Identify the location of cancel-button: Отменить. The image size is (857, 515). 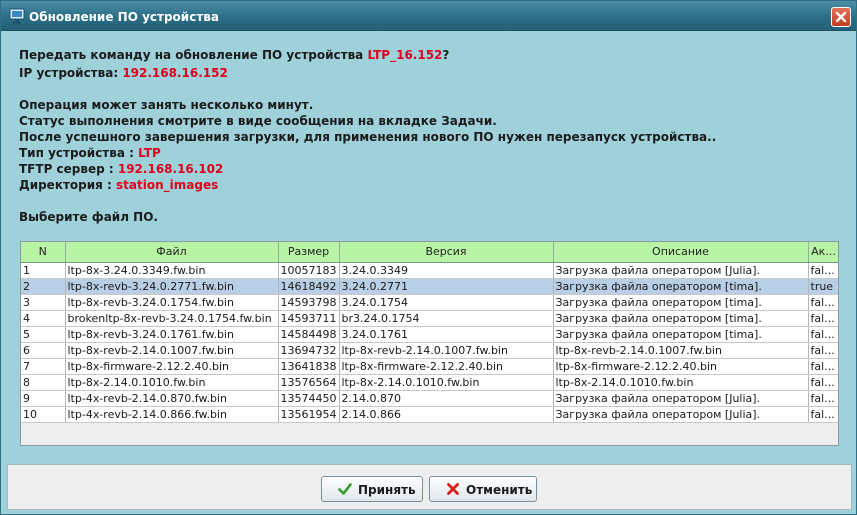
(483, 489).